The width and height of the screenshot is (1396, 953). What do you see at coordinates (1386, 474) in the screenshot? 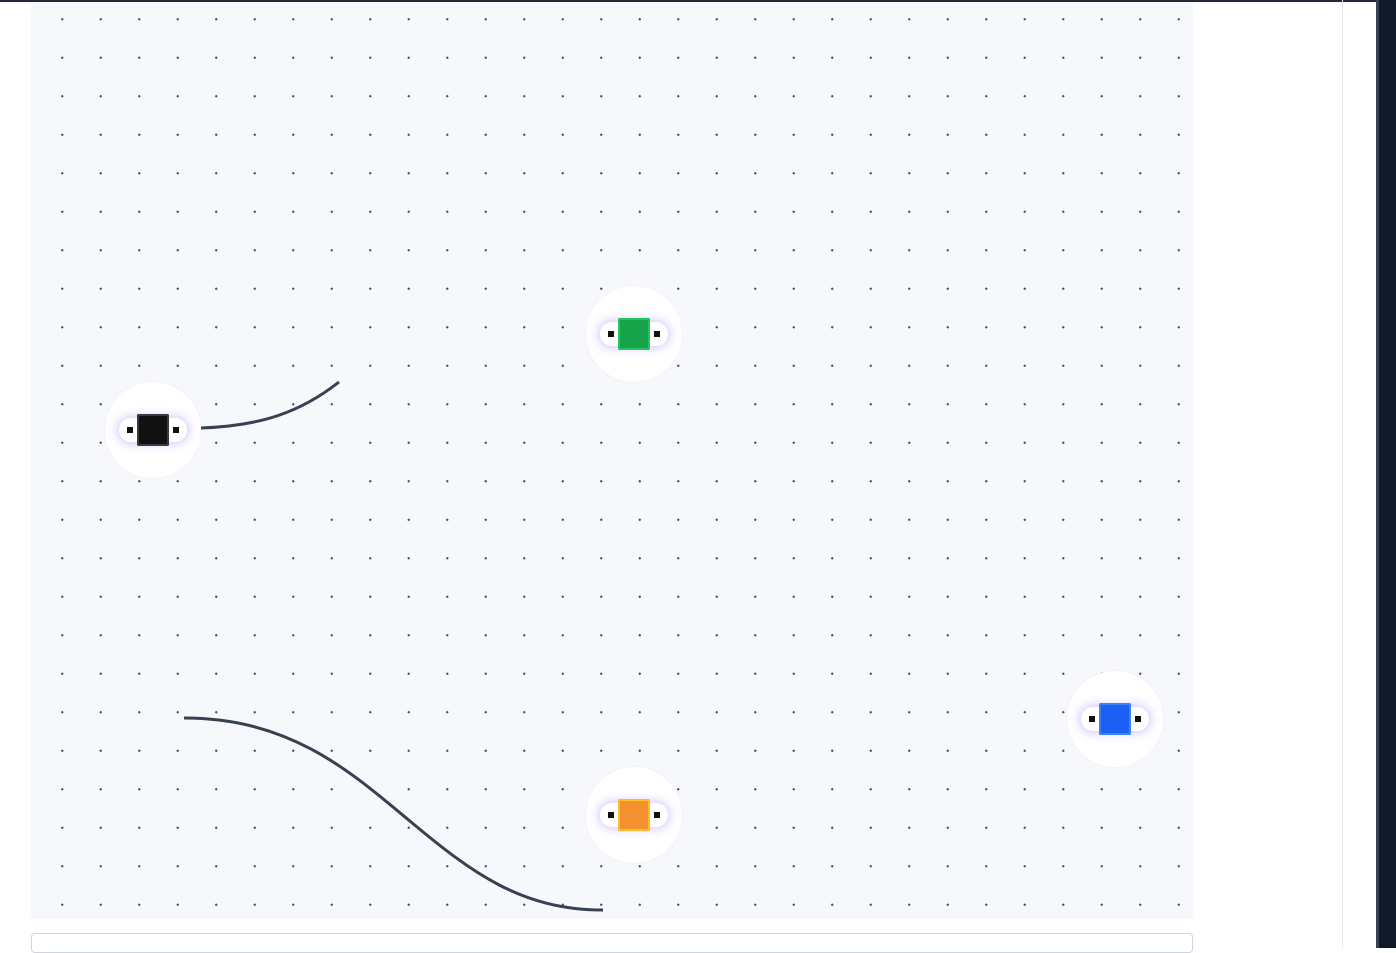
I see `right-scrollbar` at bounding box center [1386, 474].